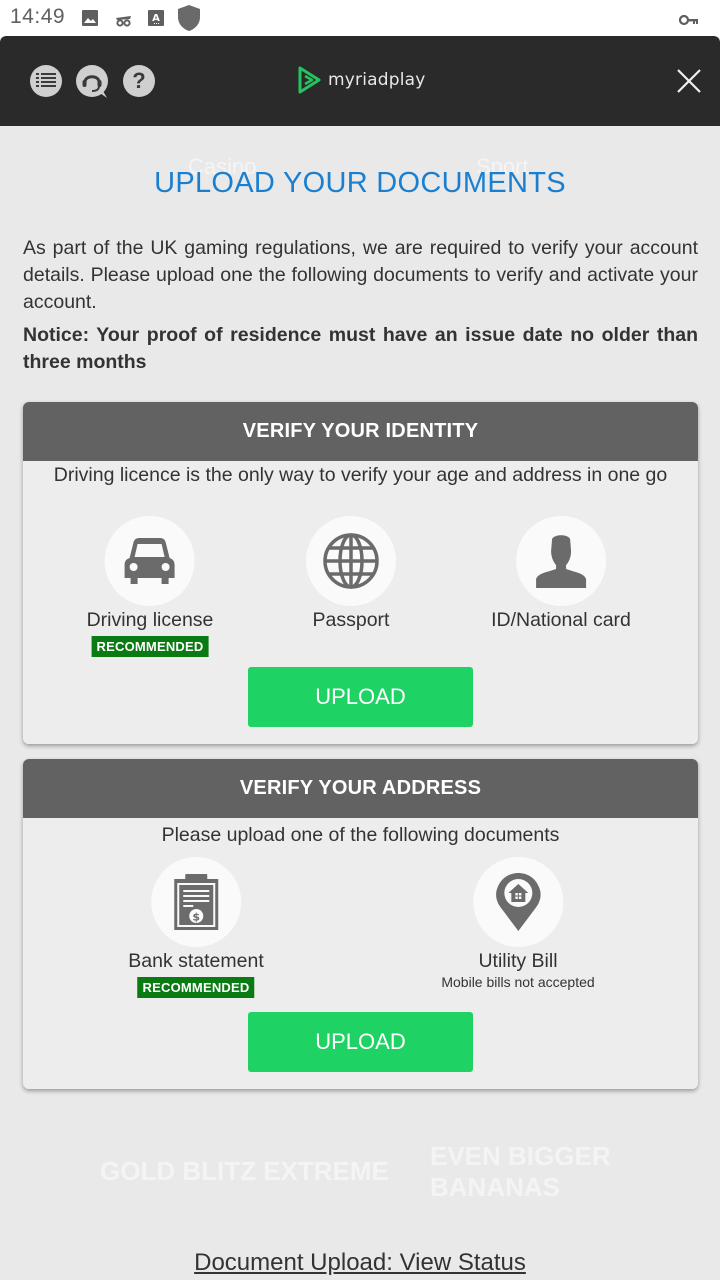 The width and height of the screenshot is (720, 1280). I want to click on help-button: ?, so click(139, 81).